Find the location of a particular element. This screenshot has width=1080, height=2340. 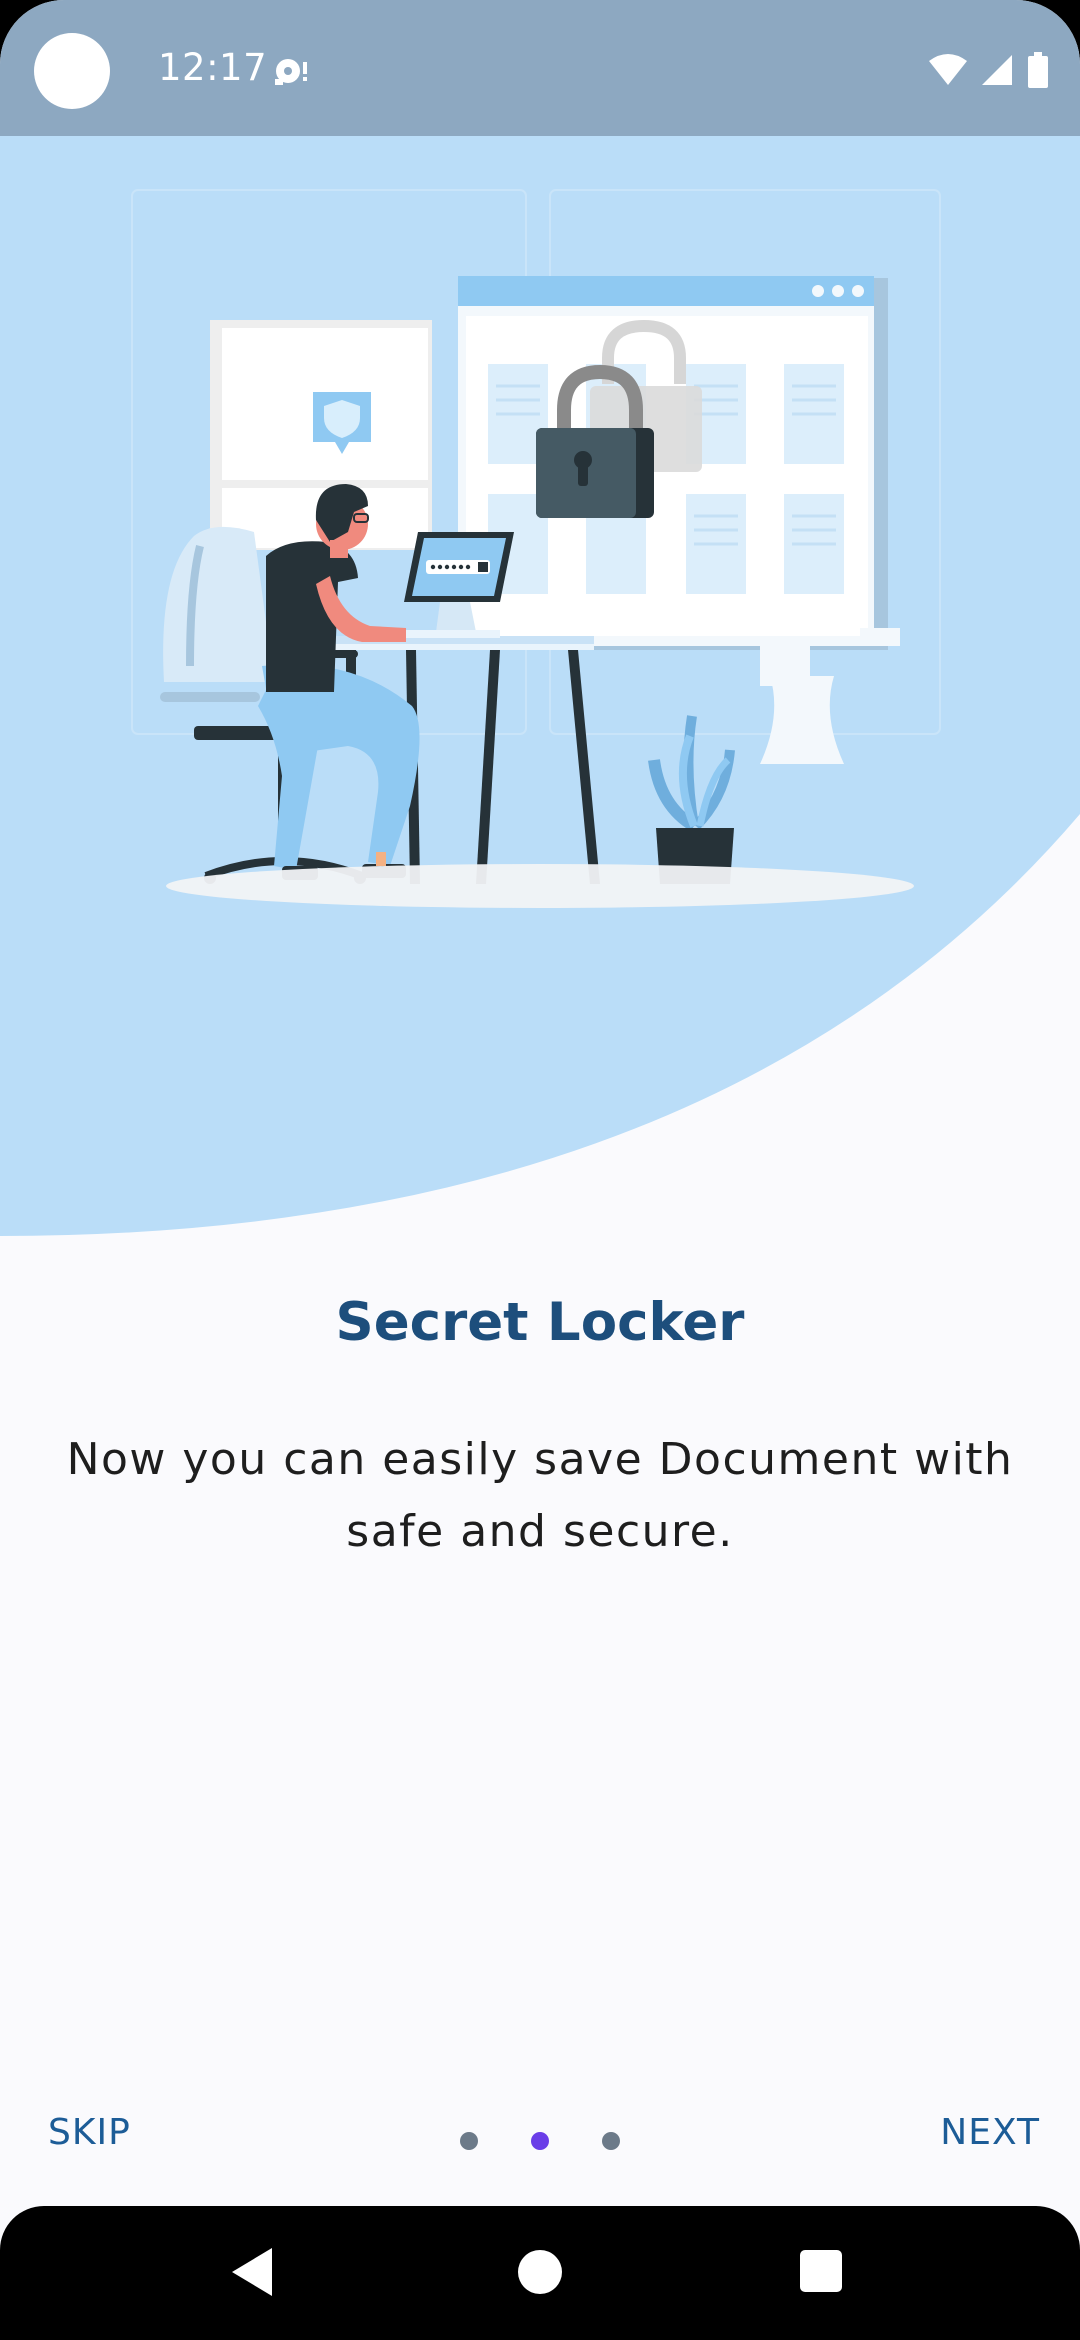

cell-signal-icon is located at coordinates (997, 70).